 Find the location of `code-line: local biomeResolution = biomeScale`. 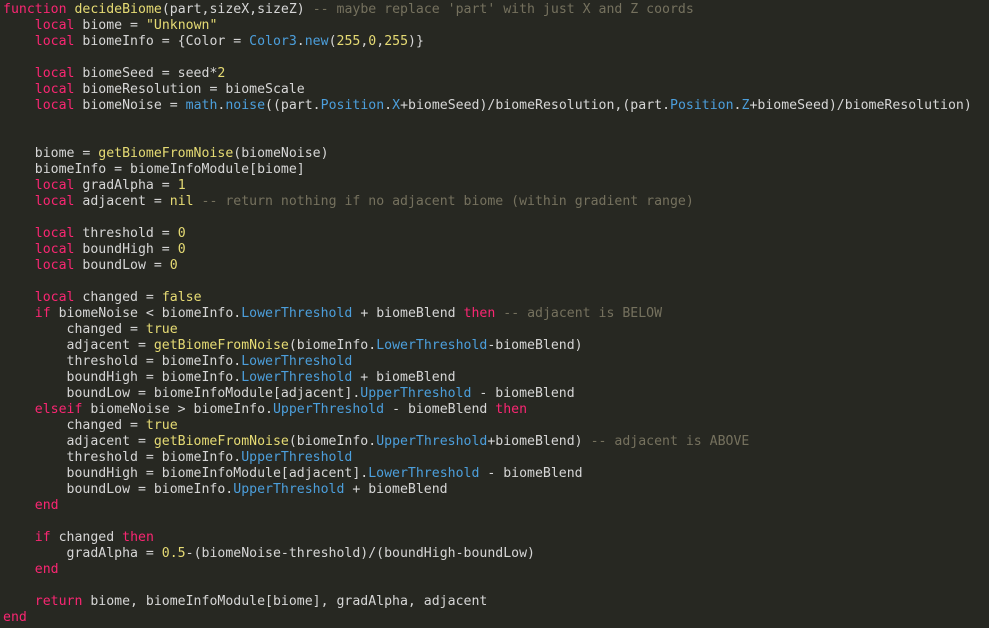

code-line: local biomeResolution = biomeScale is located at coordinates (496, 90).